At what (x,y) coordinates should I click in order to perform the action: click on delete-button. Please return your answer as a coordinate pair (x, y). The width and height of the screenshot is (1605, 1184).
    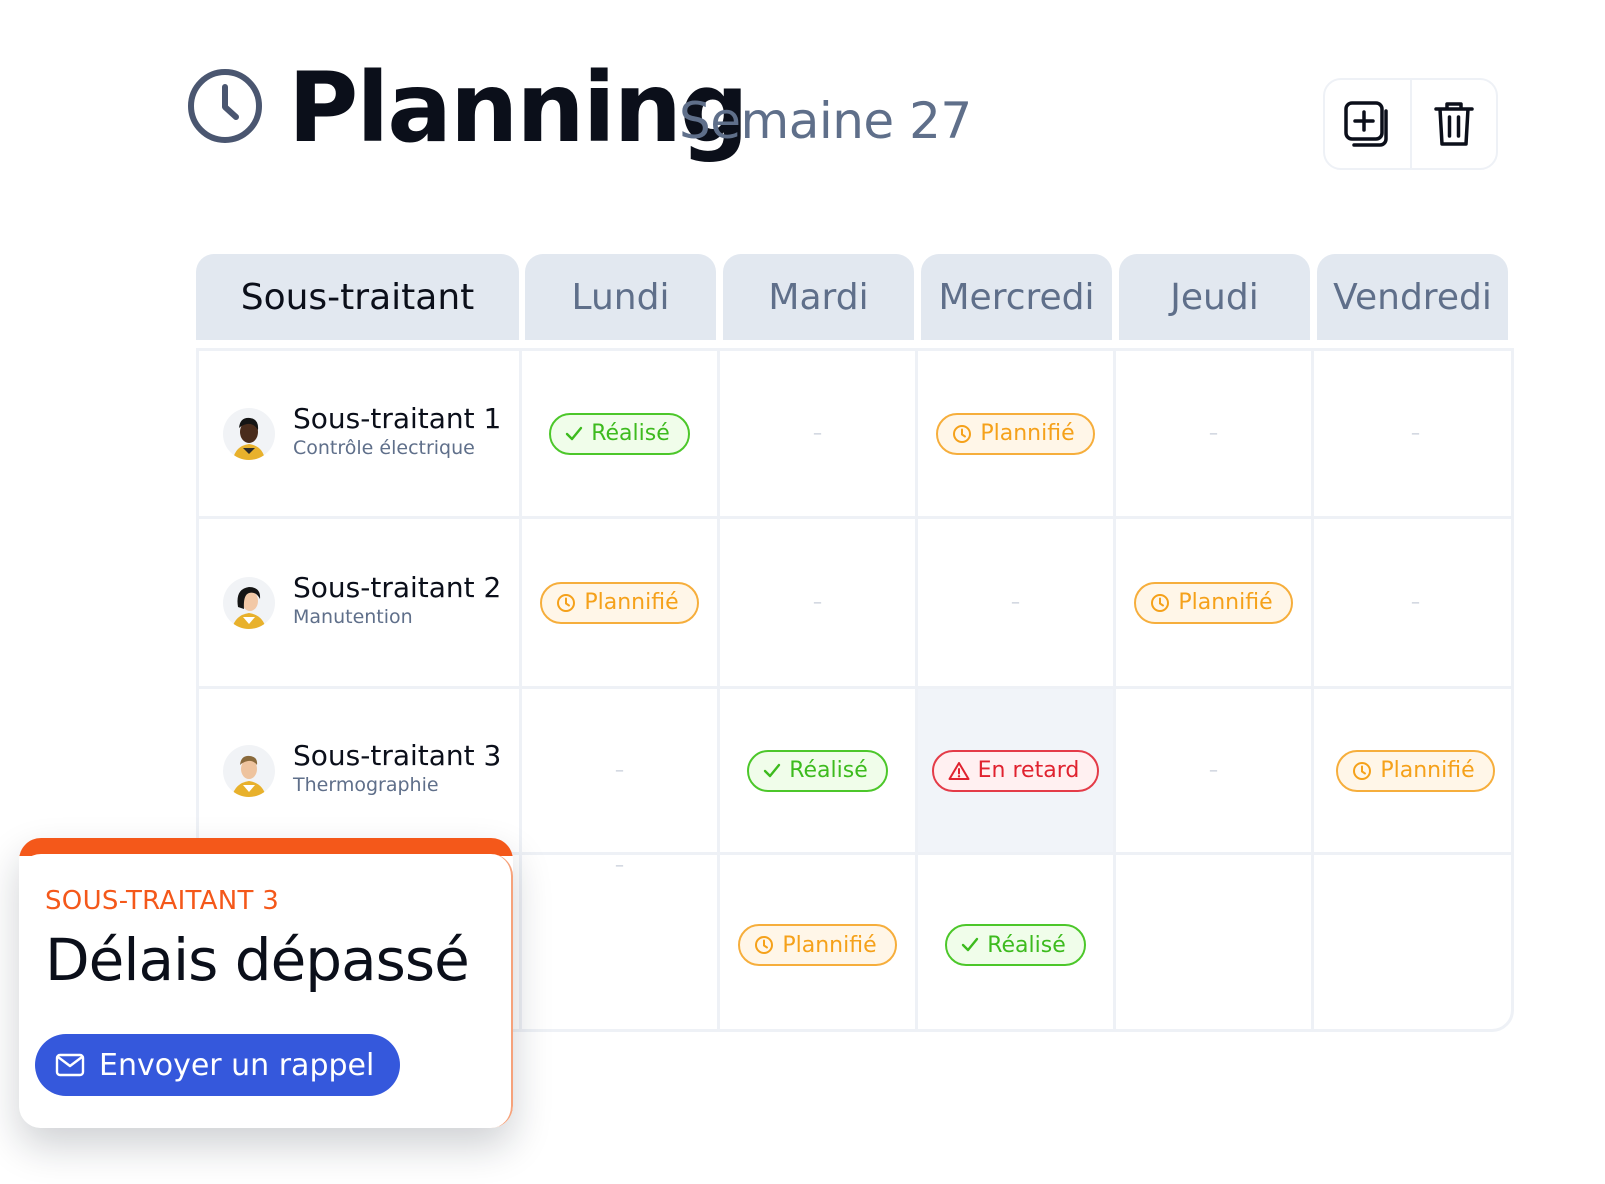
    Looking at the image, I should click on (1453, 124).